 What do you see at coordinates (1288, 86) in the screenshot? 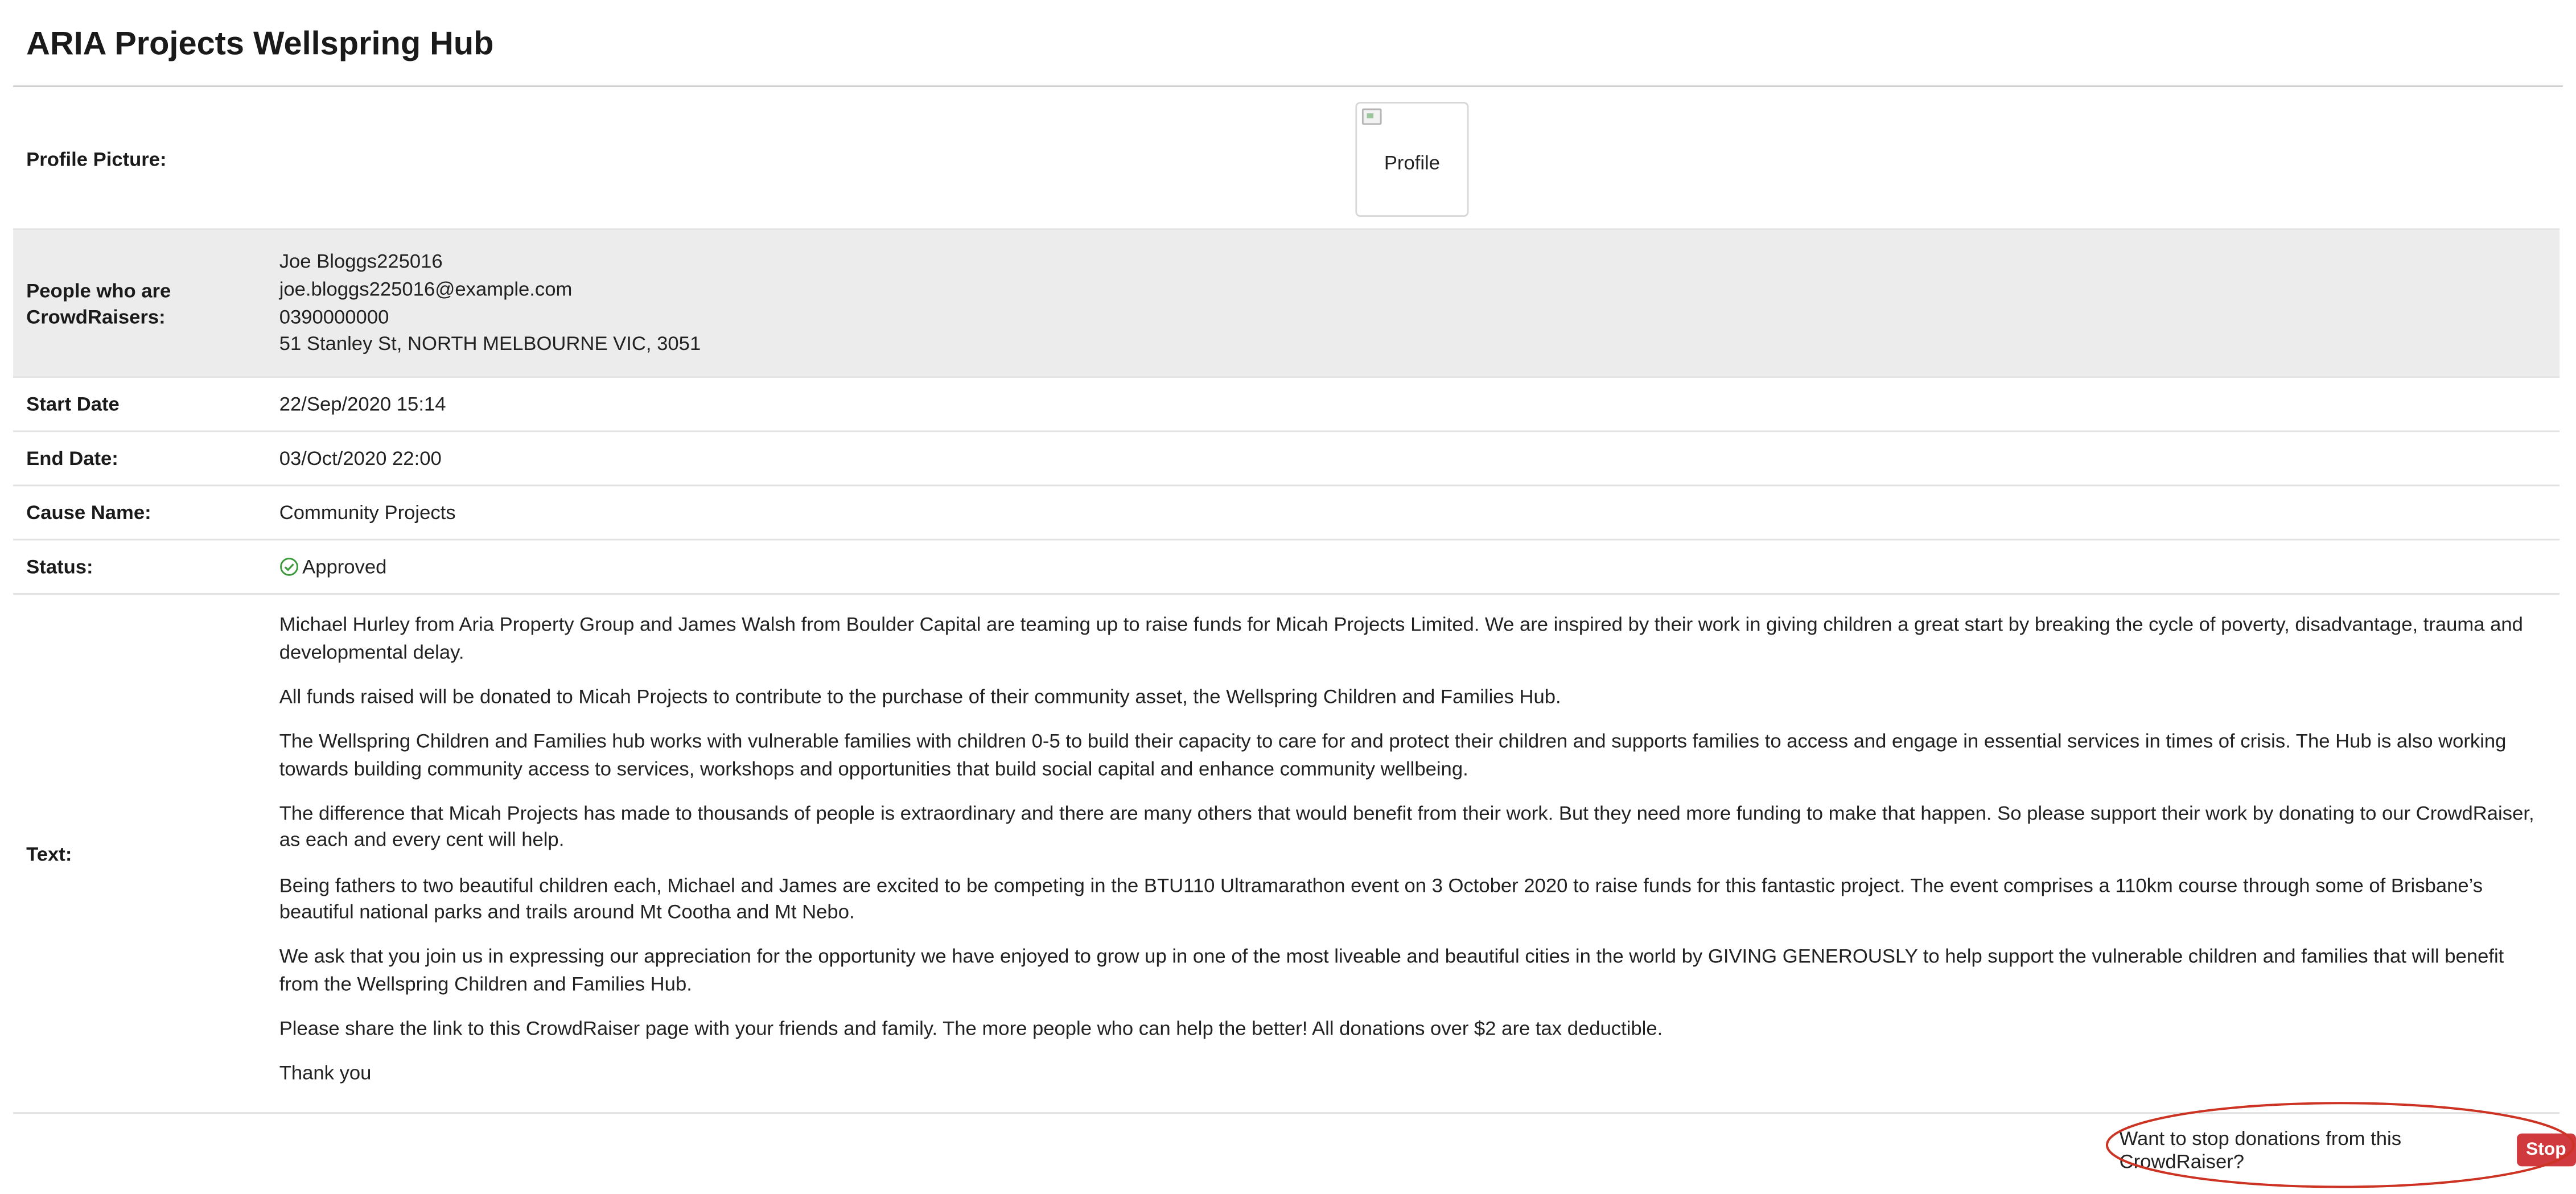
I see `title-divider` at bounding box center [1288, 86].